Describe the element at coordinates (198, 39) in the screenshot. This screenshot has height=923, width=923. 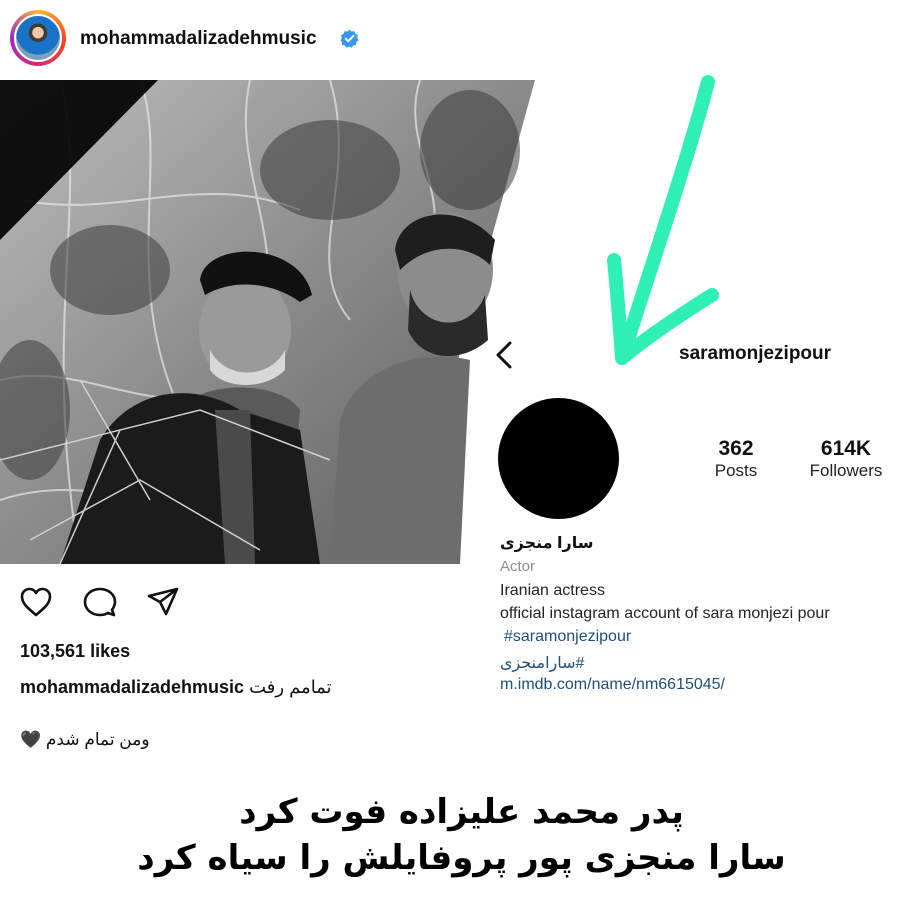
I see `author-username: mohammadalizadehmusic` at that location.